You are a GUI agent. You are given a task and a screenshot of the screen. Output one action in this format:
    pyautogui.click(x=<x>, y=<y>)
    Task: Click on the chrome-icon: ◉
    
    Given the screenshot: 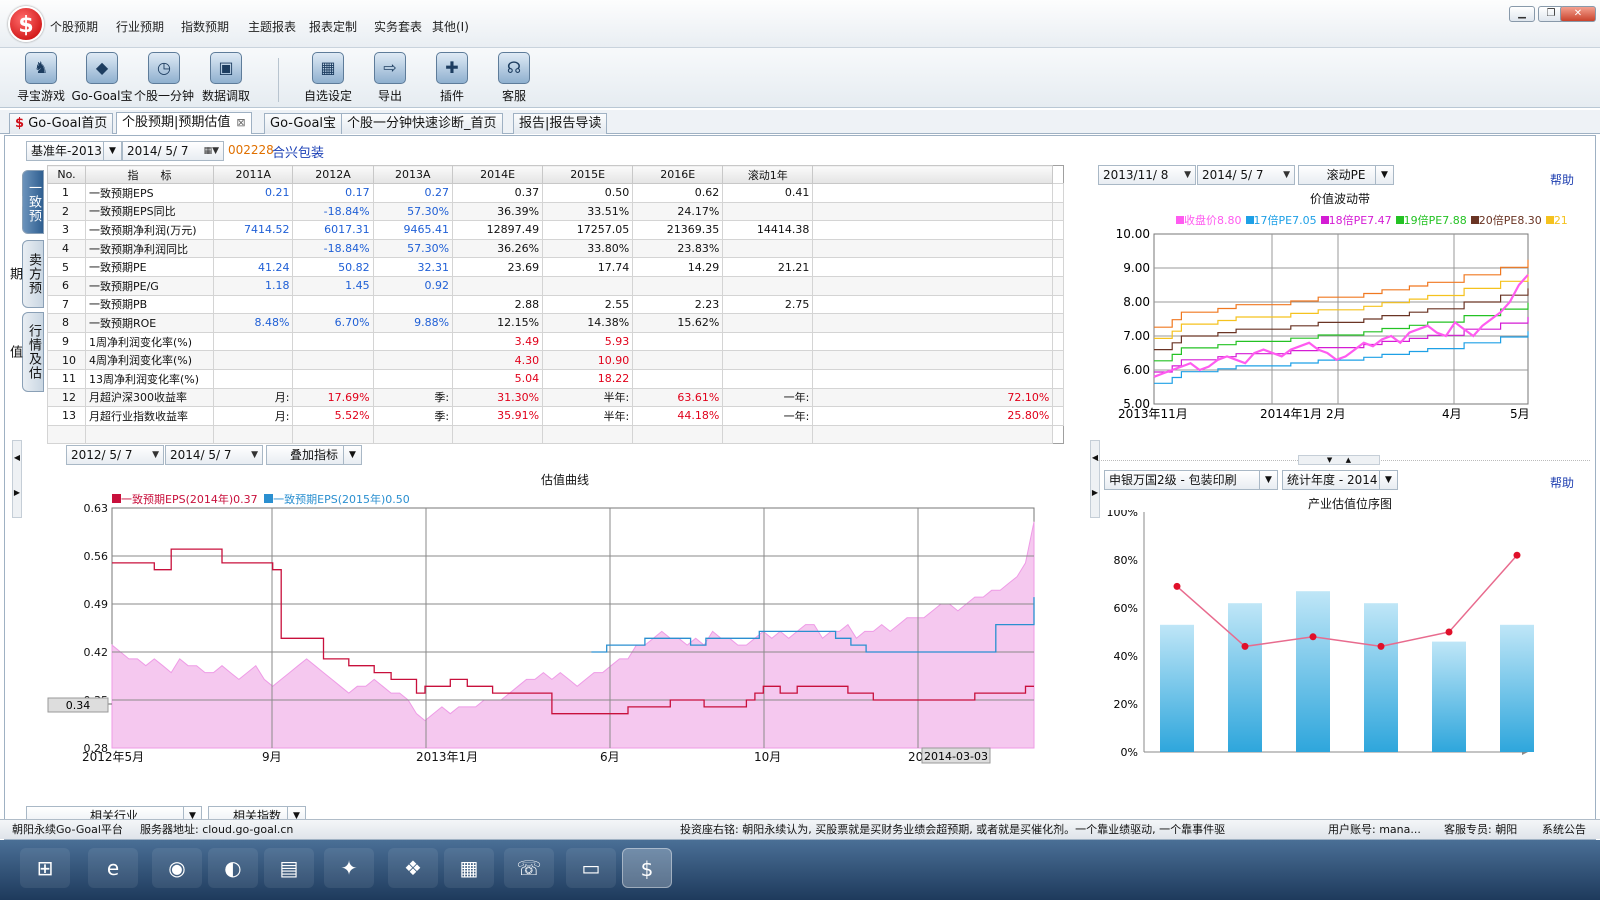 What is the action you would take?
    pyautogui.click(x=177, y=868)
    